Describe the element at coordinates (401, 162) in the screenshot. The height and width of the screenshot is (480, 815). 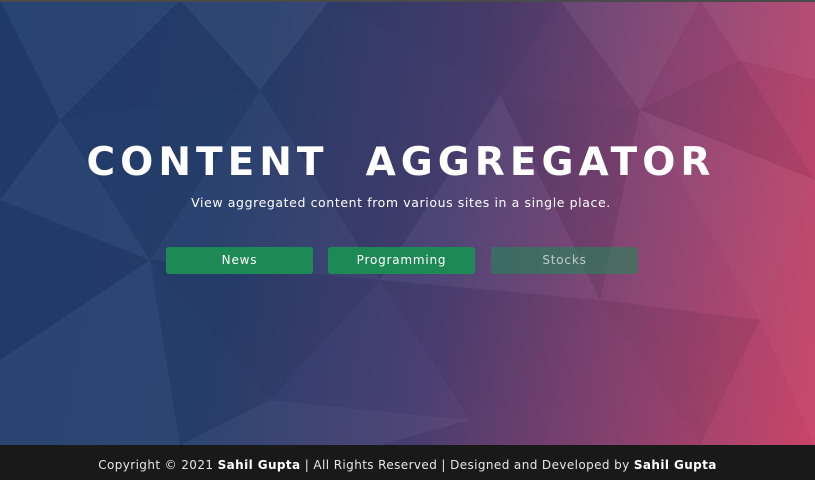
I see `page-title: CONTENT AGGREGATOR` at that location.